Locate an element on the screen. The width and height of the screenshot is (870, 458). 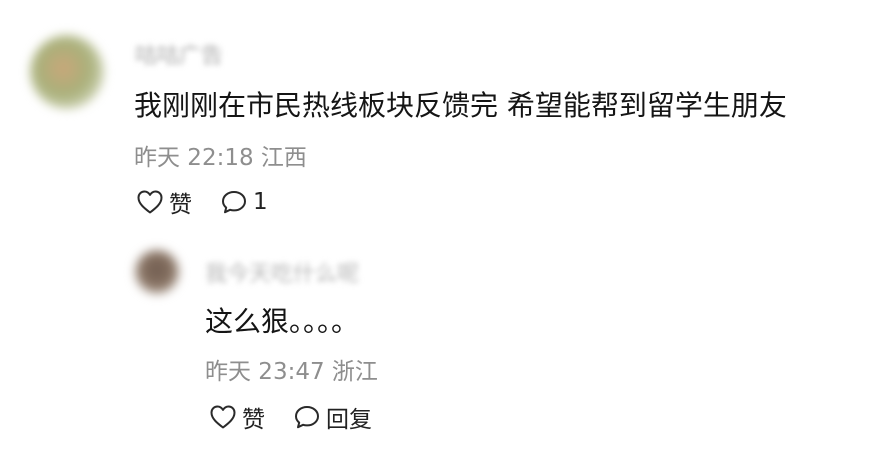
reply-count-button: 1 is located at coordinates (244, 202).